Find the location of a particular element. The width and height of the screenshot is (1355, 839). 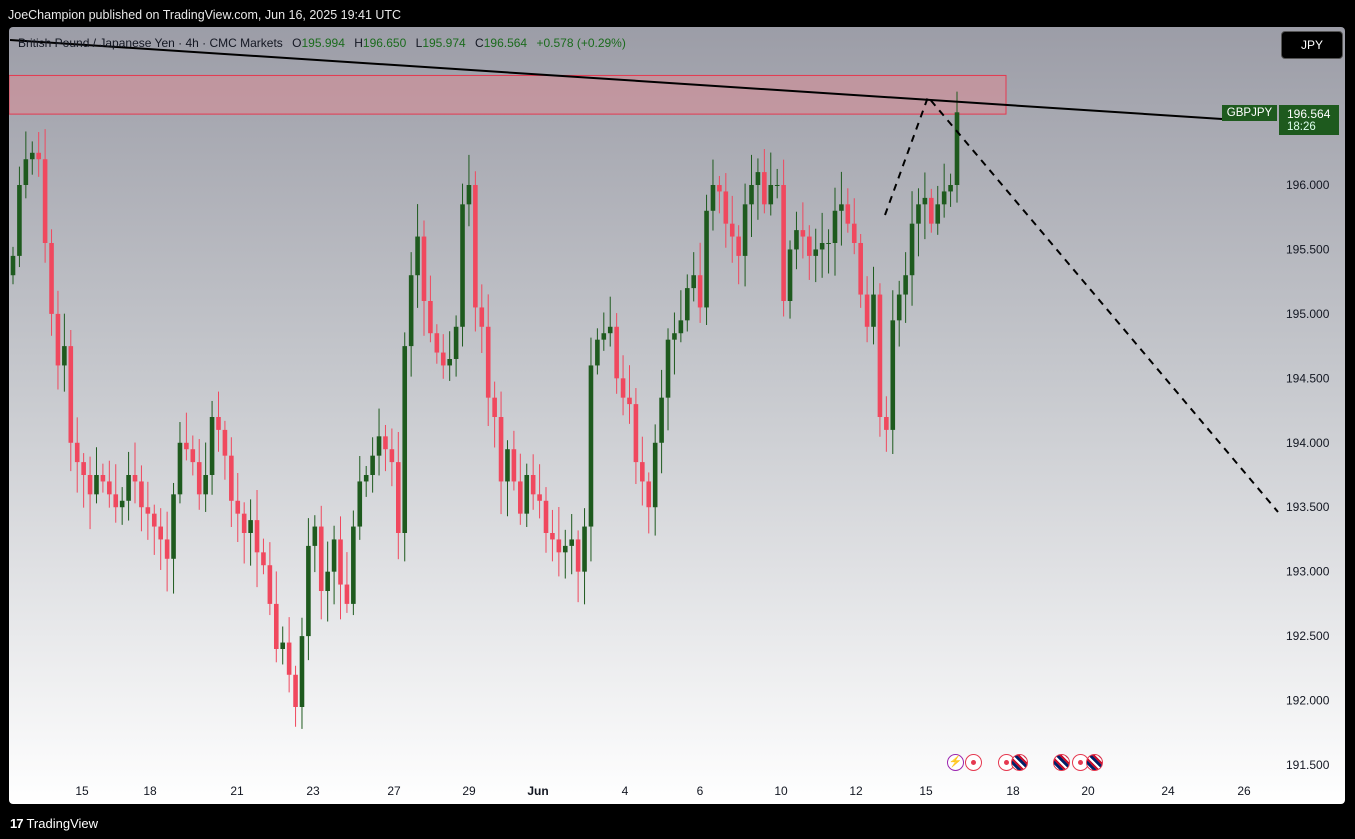

bolt-icon: ⚡ is located at coordinates (955, 762).